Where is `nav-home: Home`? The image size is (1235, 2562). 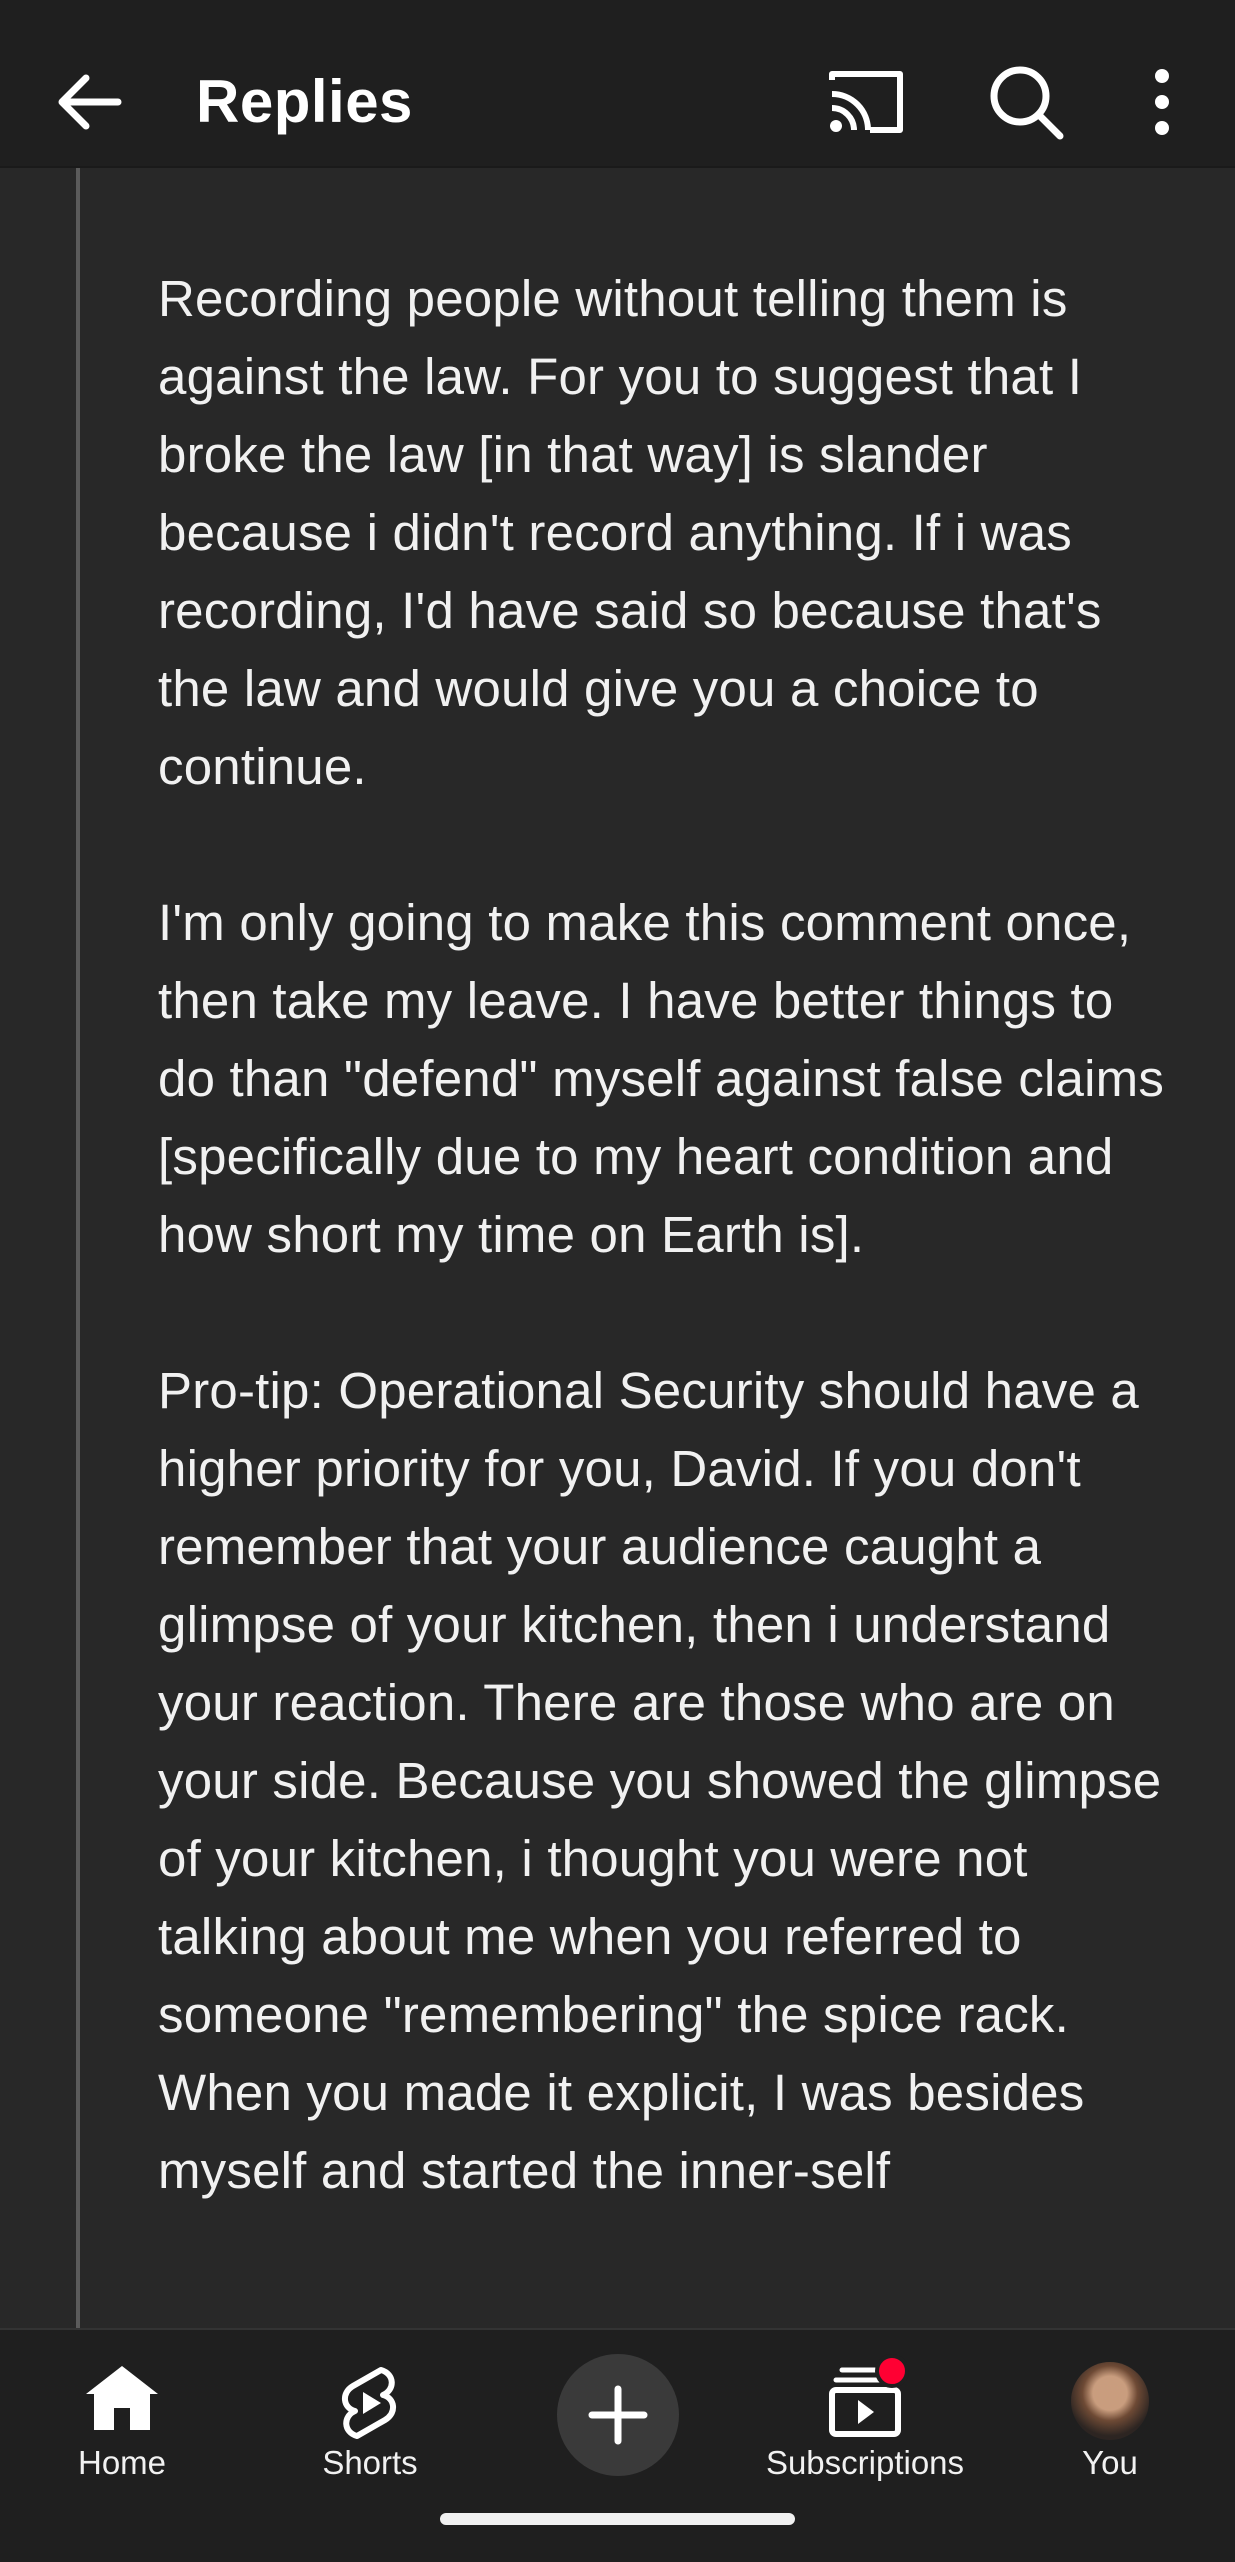 nav-home: Home is located at coordinates (122, 2419).